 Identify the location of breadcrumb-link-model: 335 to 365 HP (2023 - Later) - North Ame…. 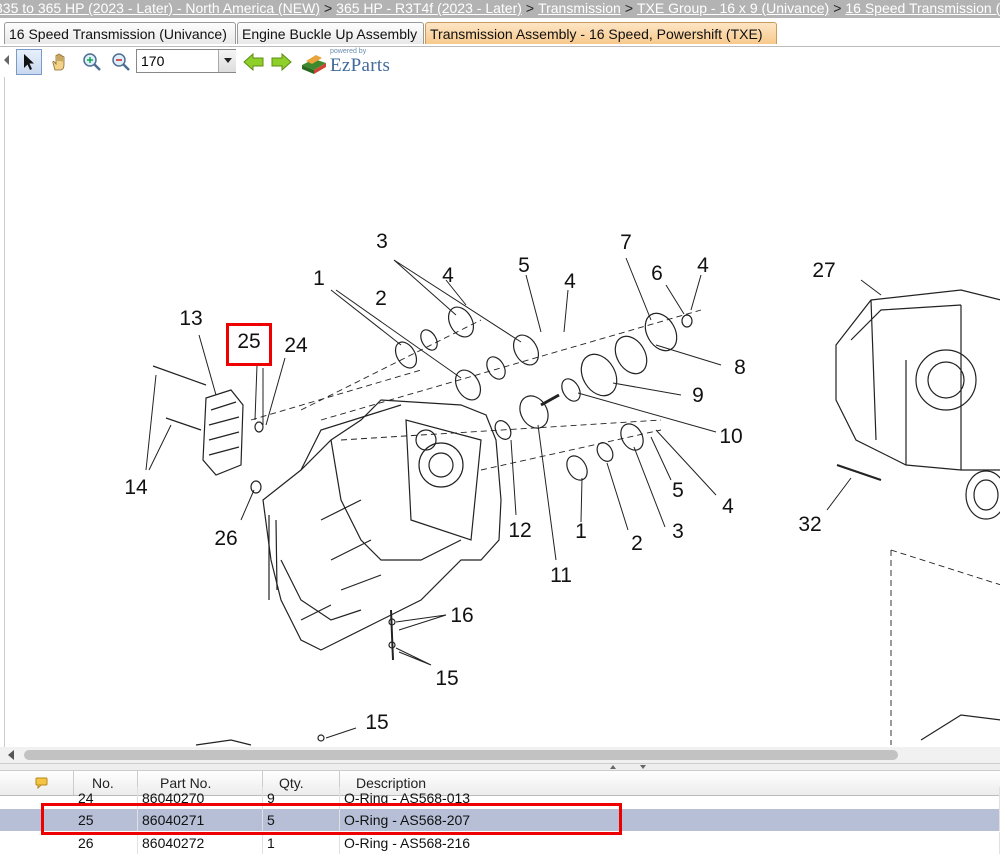
(160, 8).